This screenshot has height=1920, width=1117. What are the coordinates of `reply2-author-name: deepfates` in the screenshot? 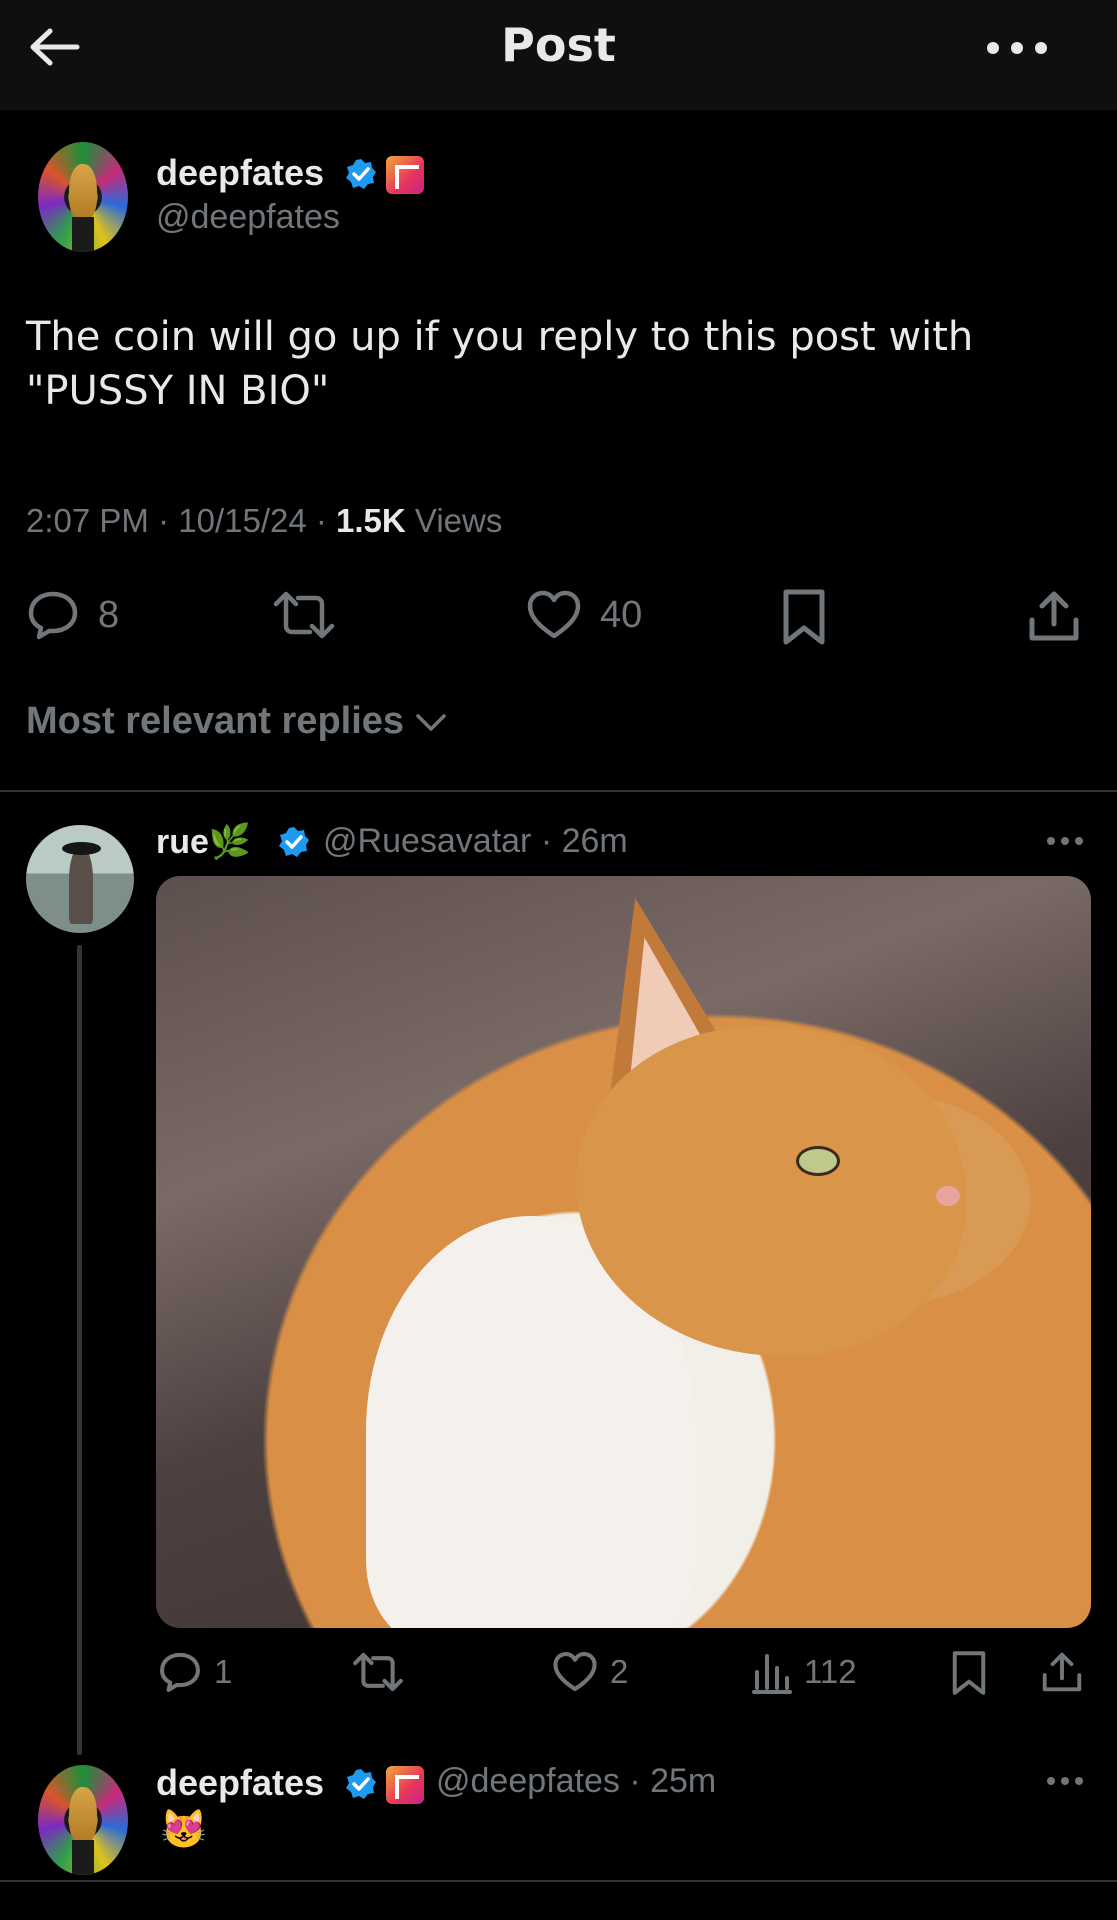 It's located at (240, 1783).